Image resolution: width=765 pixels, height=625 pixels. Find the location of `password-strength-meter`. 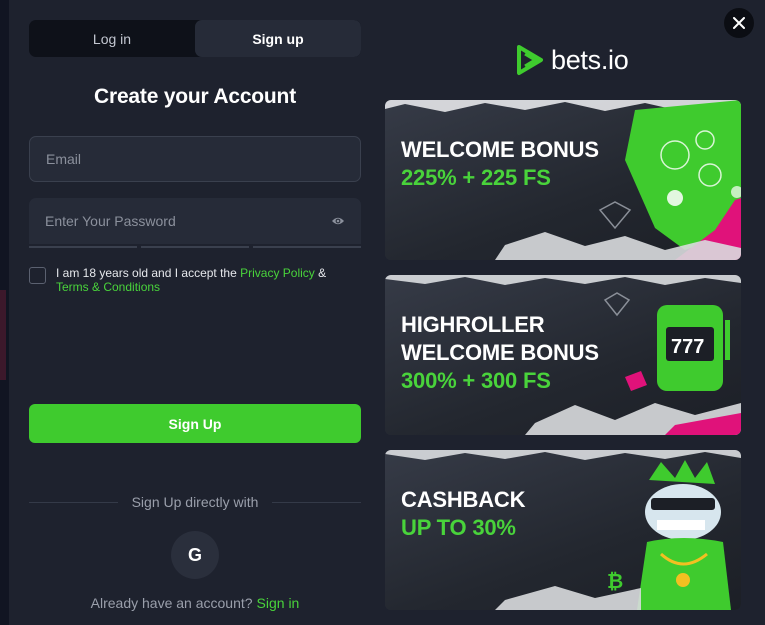

password-strength-meter is located at coordinates (195, 247).